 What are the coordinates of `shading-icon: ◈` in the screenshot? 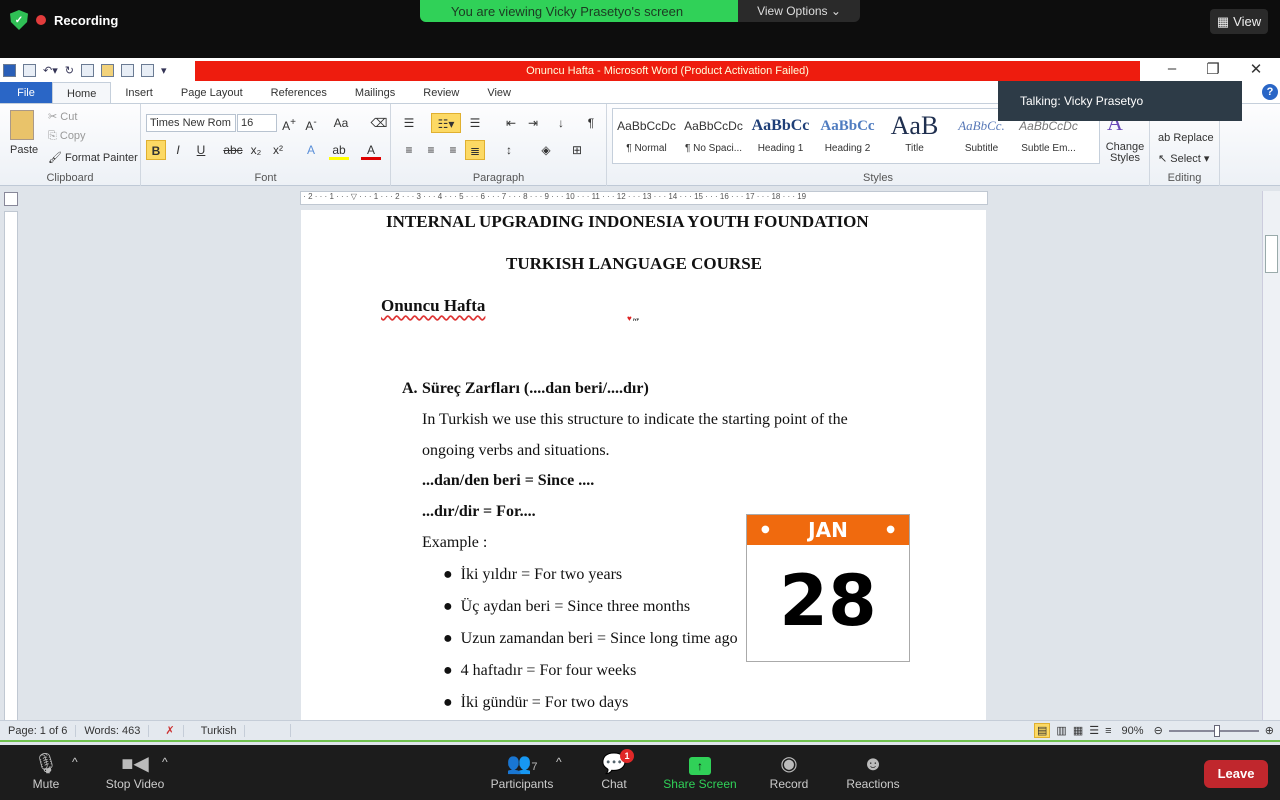 It's located at (546, 150).